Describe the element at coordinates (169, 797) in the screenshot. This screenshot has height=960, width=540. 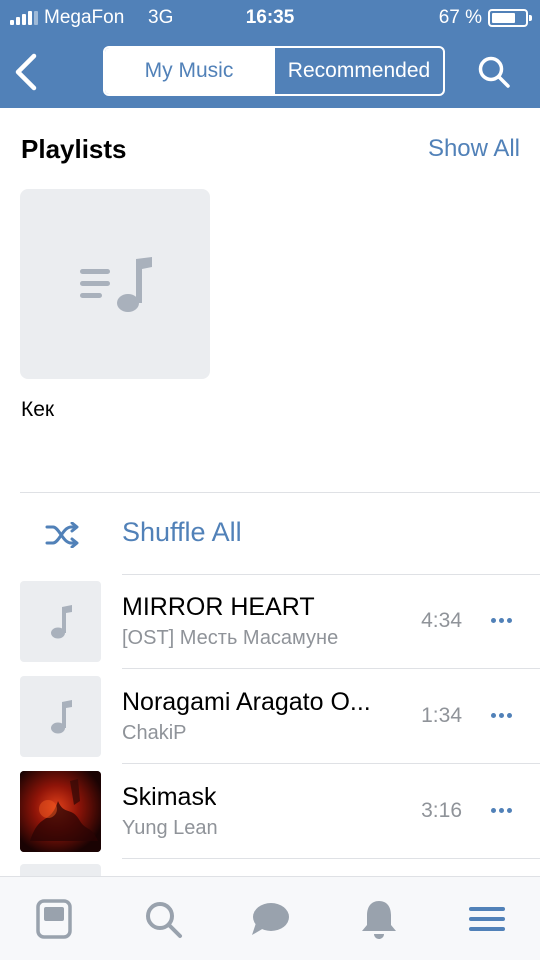
I see `track-title: Skimask` at that location.